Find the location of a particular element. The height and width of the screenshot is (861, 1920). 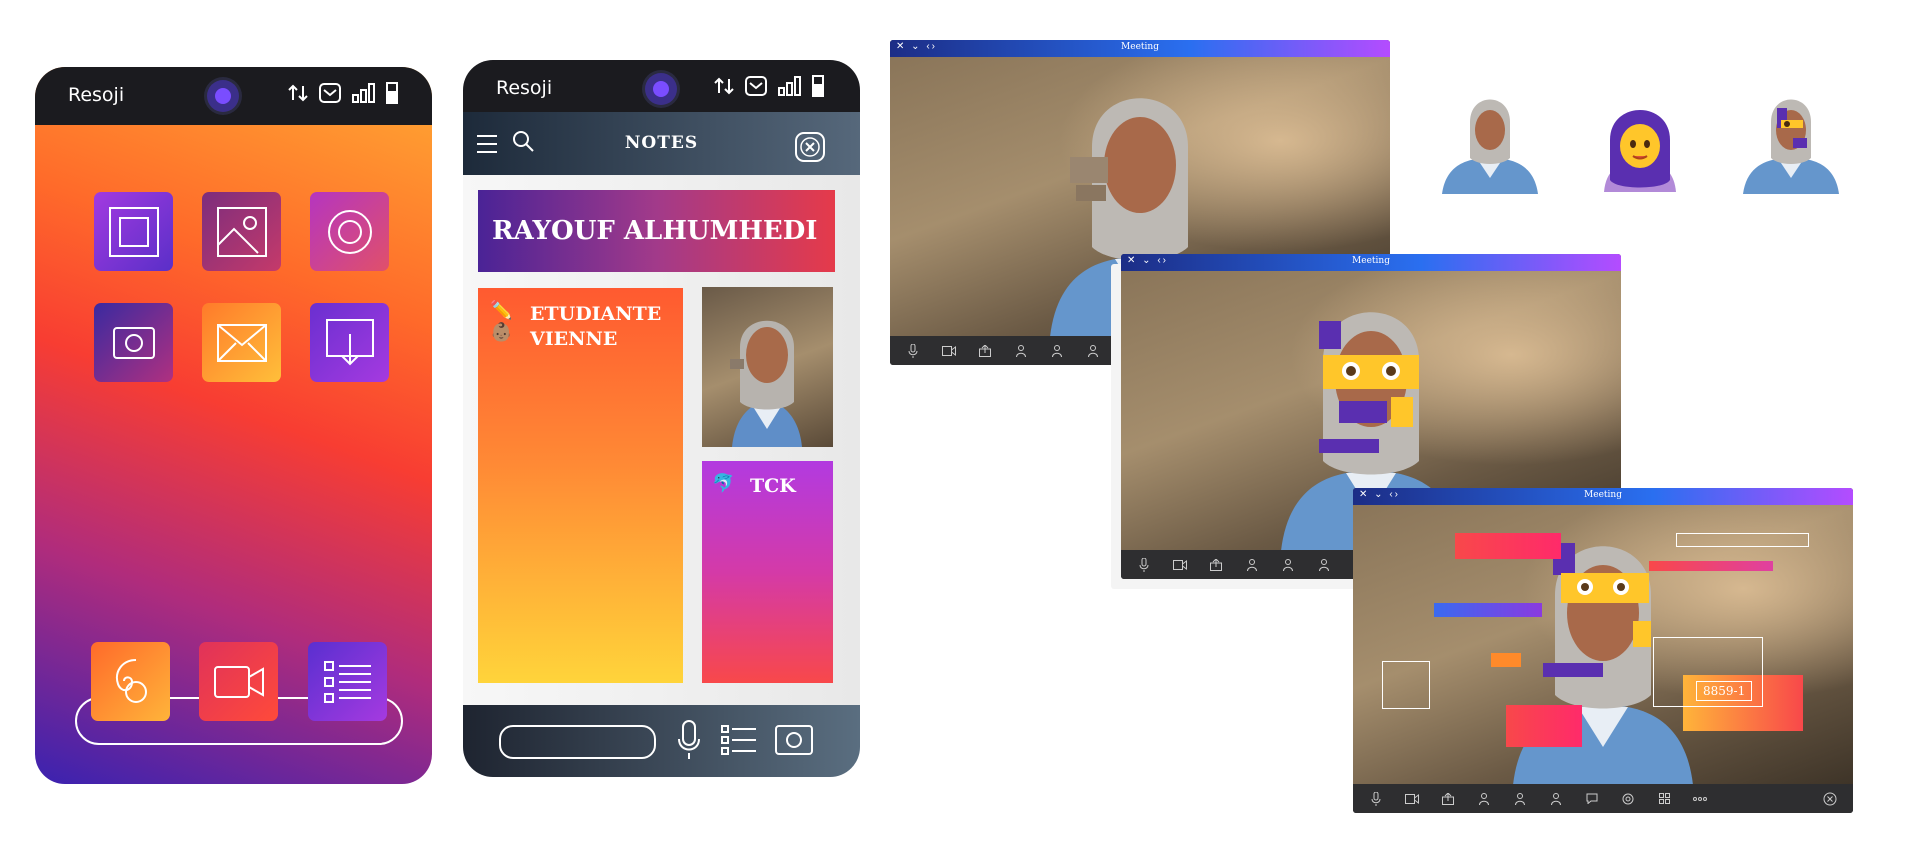

character-app-button is located at coordinates (130, 681).